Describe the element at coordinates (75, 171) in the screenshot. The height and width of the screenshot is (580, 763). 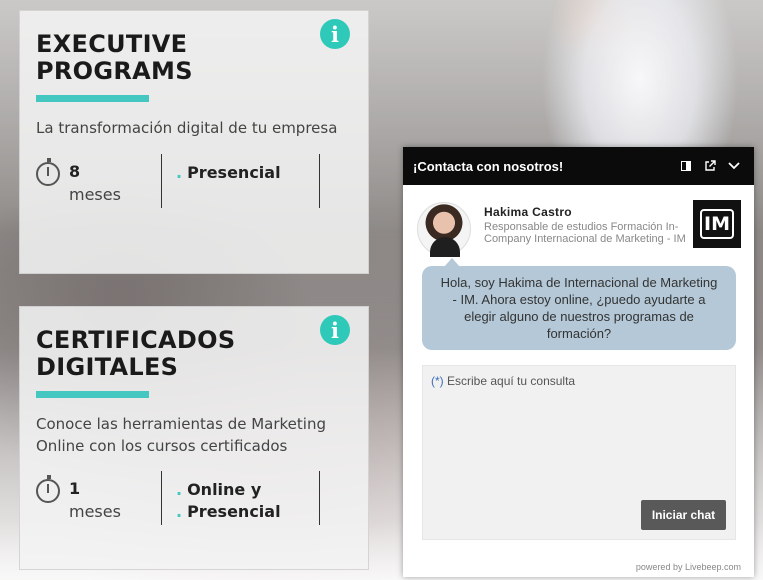
I see `duration-value: 8` at that location.